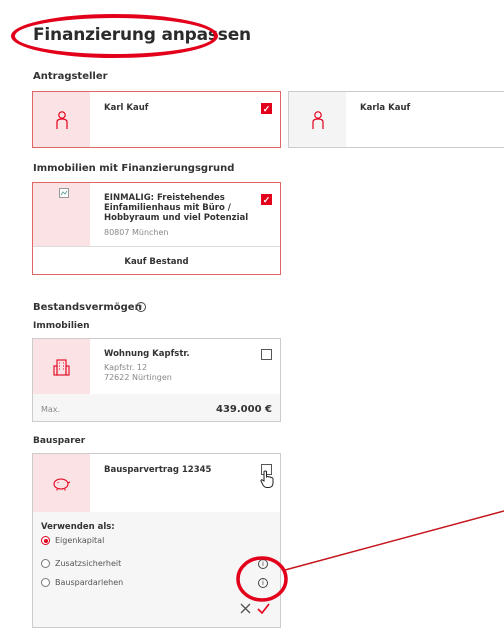 This screenshot has height=632, width=504. I want to click on annotation-overlay, so click(370, 556).